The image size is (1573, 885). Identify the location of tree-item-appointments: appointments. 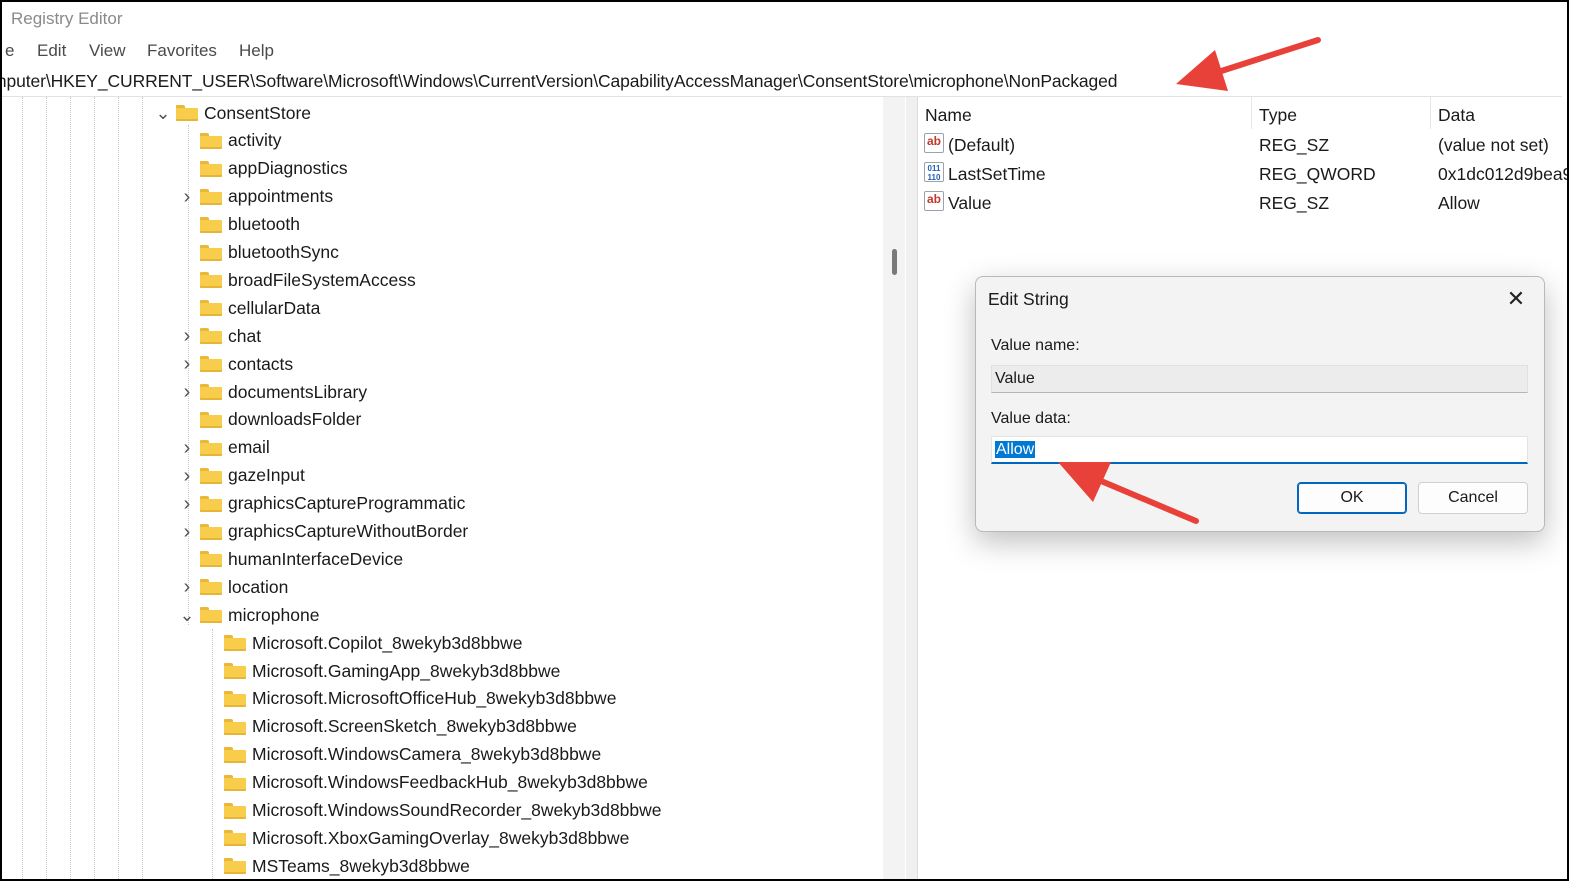
(266, 197).